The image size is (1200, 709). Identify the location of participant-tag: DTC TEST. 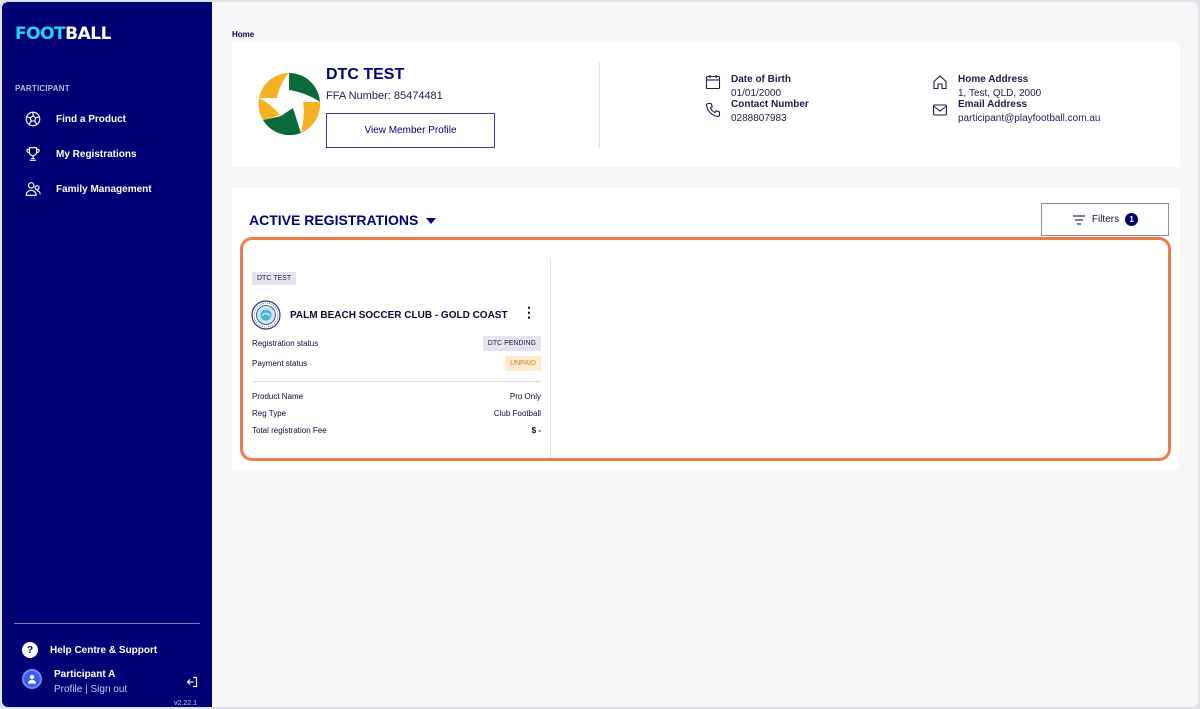
(274, 278).